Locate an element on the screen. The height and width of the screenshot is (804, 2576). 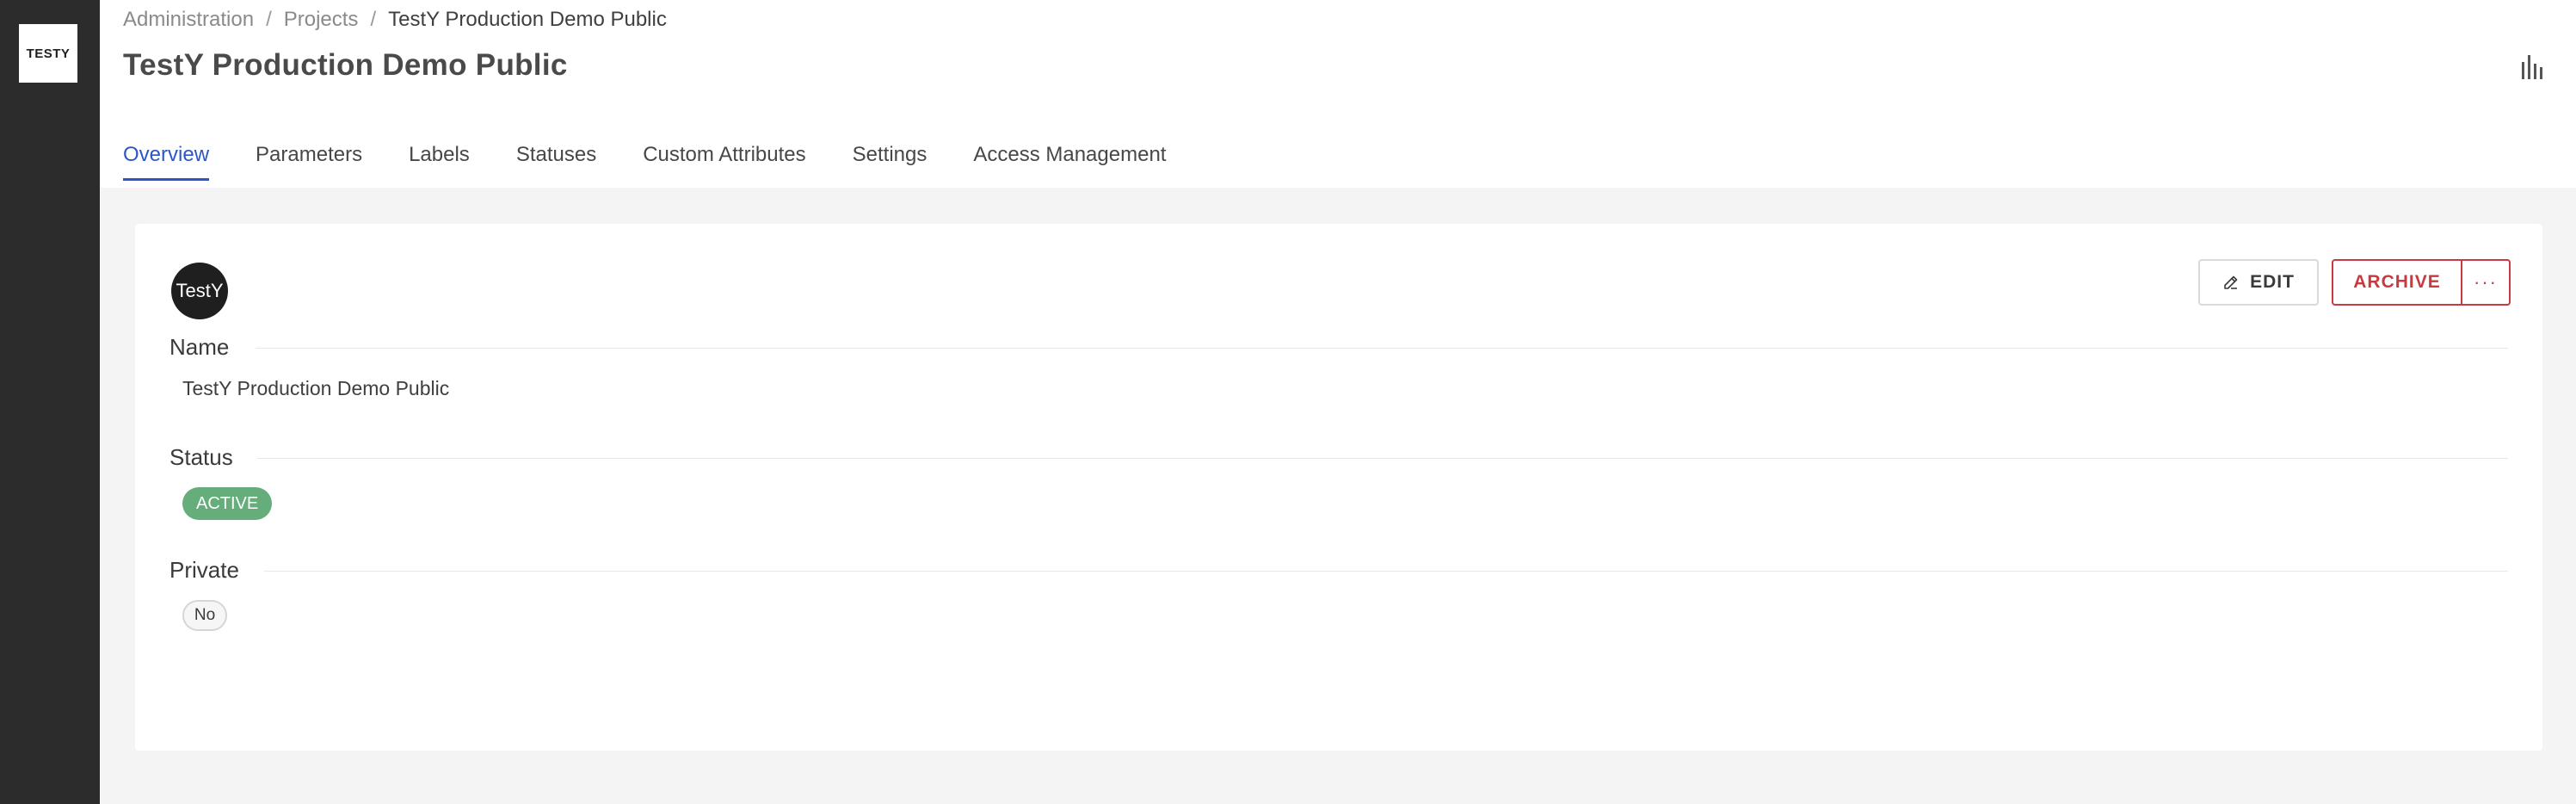
more-options-icon: ··· is located at coordinates (2485, 282).